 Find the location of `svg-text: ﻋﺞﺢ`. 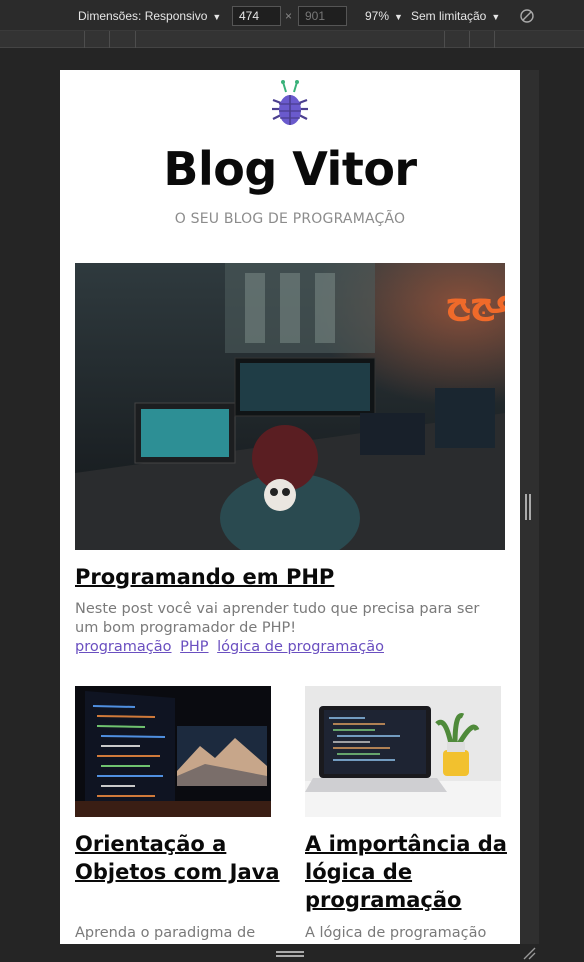

svg-text: ﻋﺞﺢ is located at coordinates (475, 302).